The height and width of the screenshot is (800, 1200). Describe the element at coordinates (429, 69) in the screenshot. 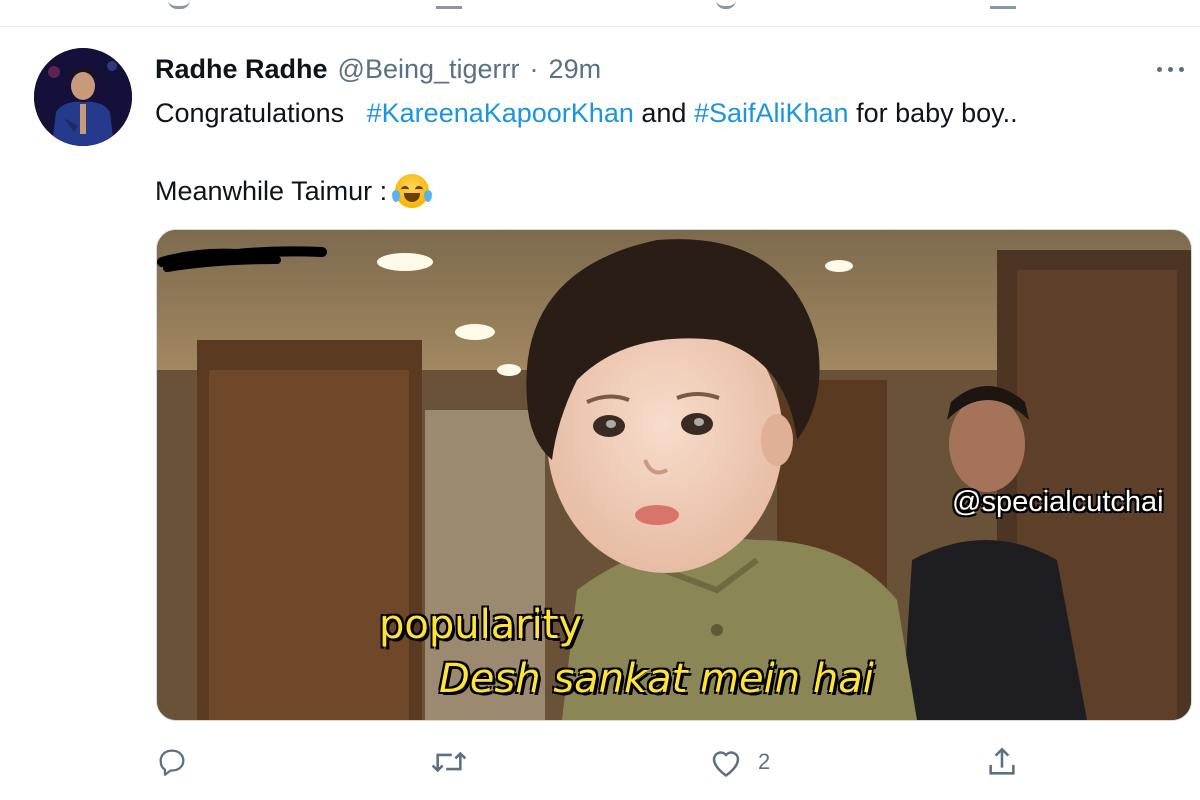

I see `user-handle: @Being_tigerrr` at that location.